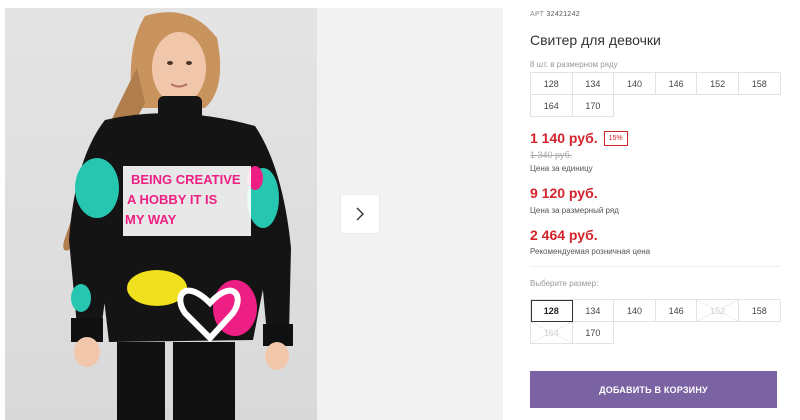 The width and height of the screenshot is (800, 420). I want to click on pack-size-grid: 128 134 140 146 152 158 164 170, so click(655, 94).